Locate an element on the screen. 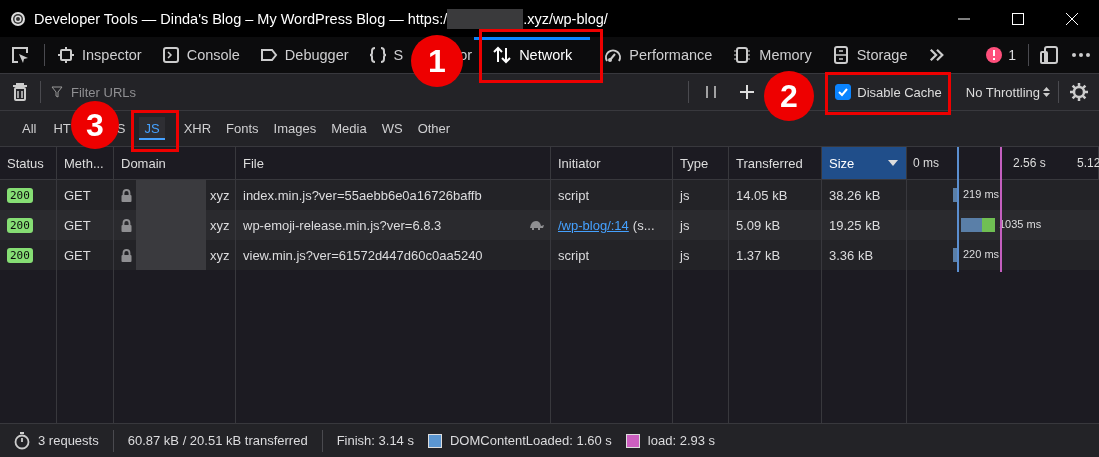 The image size is (1099, 457). column-header: Type is located at coordinates (694, 163).